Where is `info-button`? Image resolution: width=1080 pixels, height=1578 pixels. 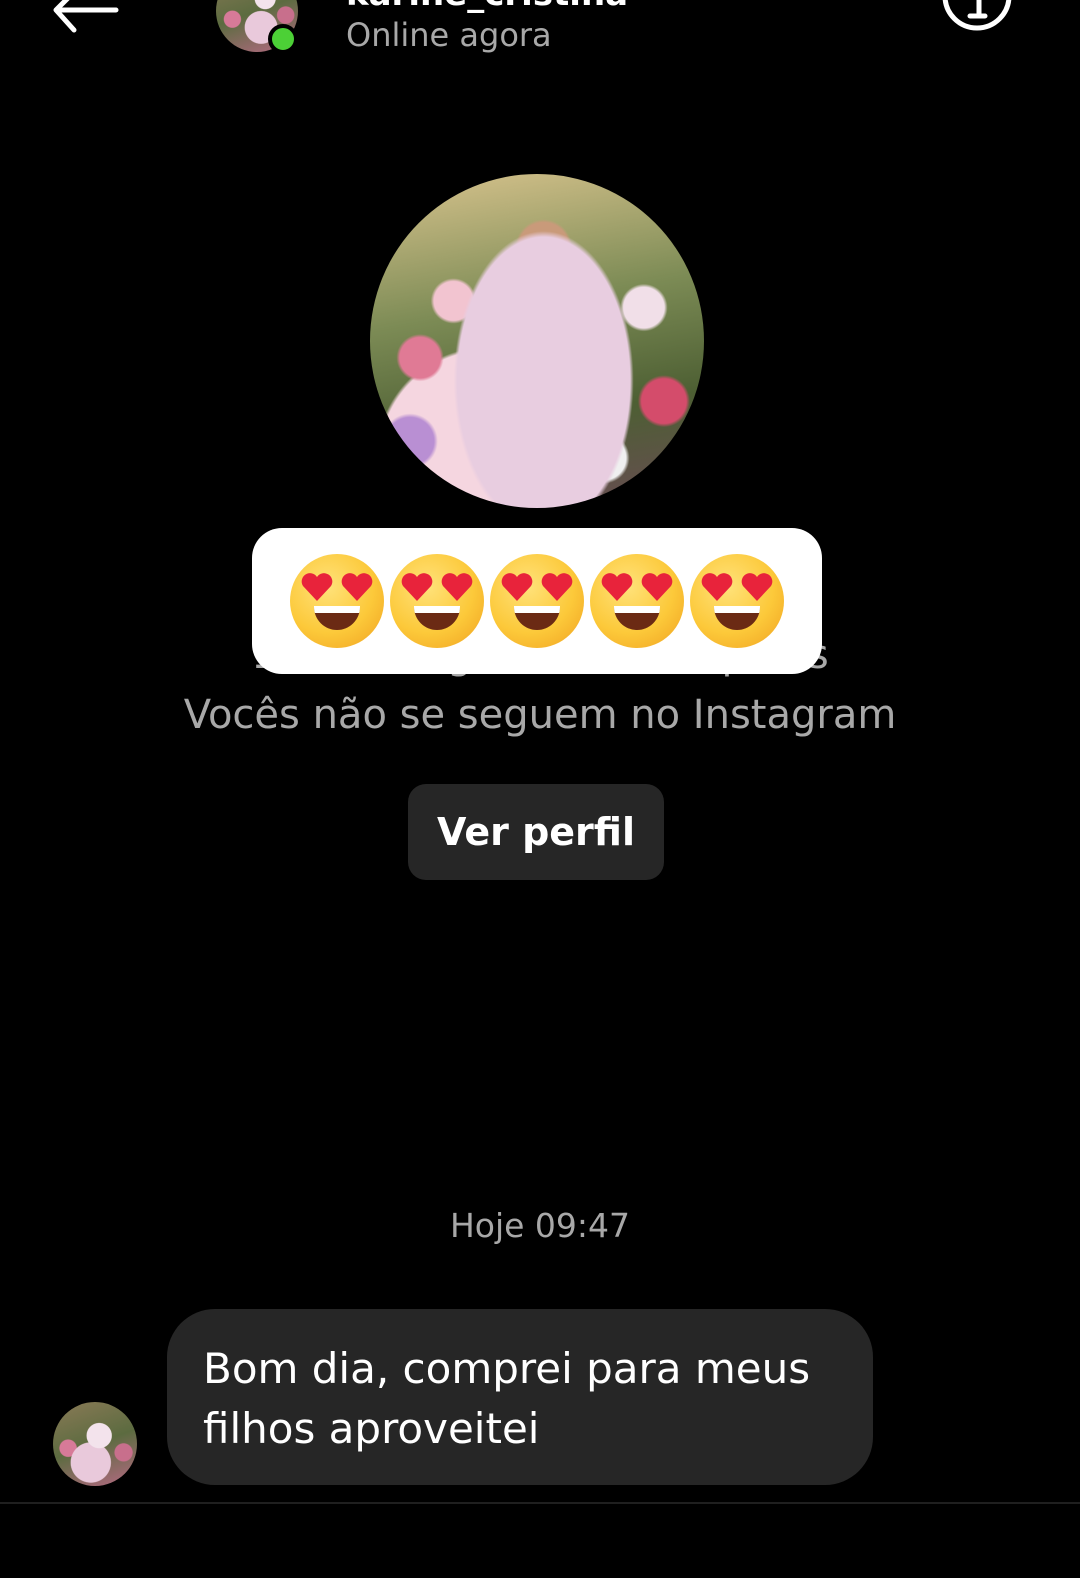 info-button is located at coordinates (977, 23).